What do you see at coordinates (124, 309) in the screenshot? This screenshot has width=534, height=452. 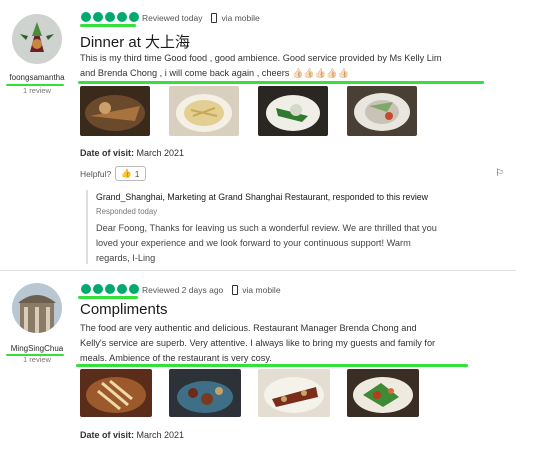 I see `review-title: Compliments` at bounding box center [124, 309].